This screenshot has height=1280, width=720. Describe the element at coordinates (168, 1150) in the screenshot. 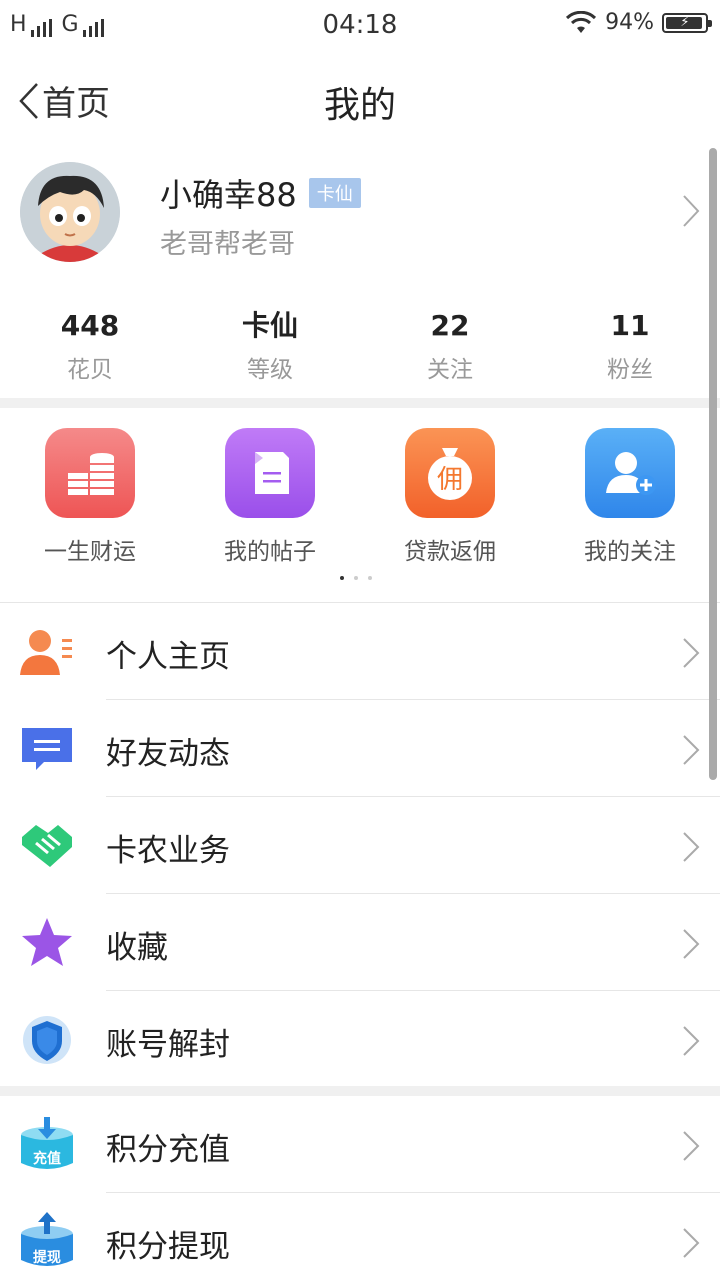

I see `menu-label: 积分充值` at that location.